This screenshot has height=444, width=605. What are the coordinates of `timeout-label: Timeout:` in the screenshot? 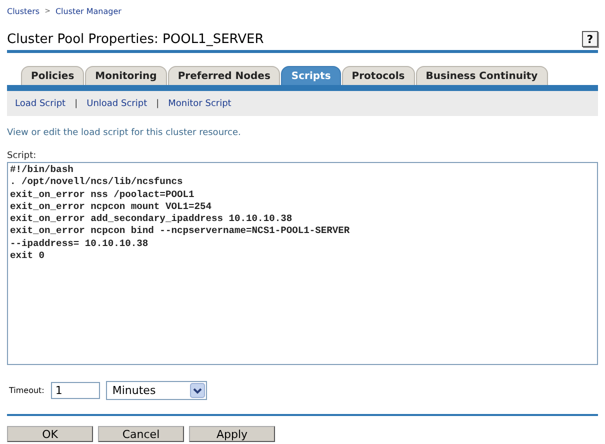 It's located at (26, 390).